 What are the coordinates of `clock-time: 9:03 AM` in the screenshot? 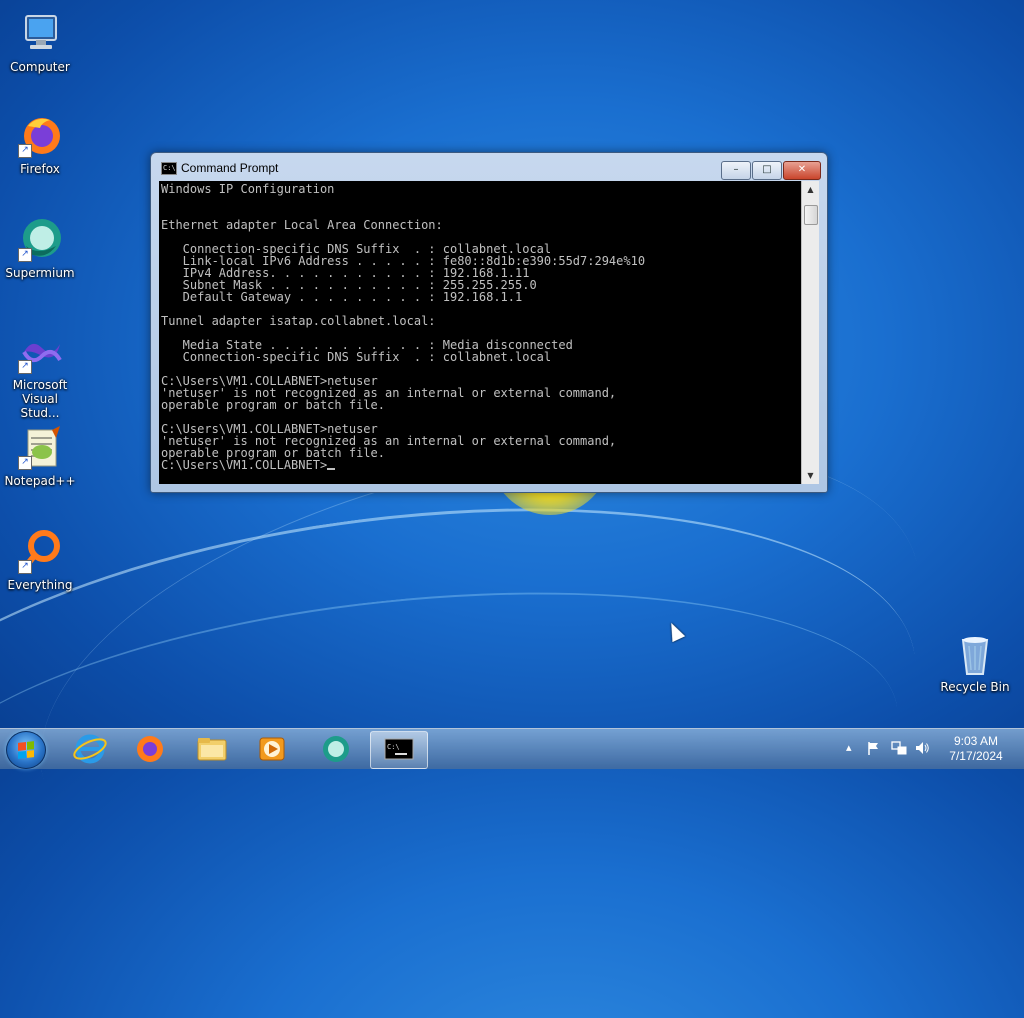 It's located at (976, 741).